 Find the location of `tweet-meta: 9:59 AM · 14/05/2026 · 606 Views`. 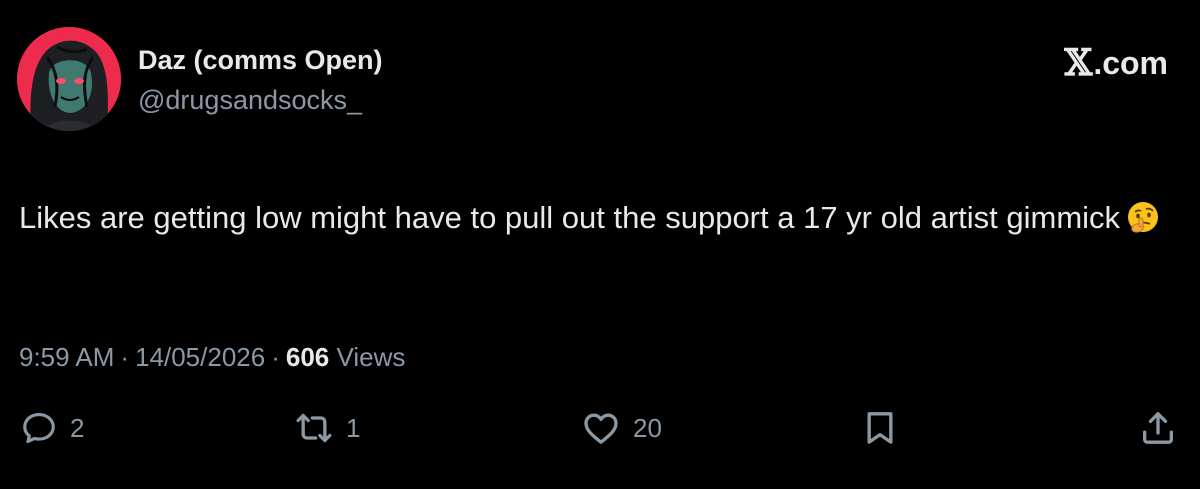

tweet-meta: 9:59 AM · 14/05/2026 · 606 Views is located at coordinates (212, 357).